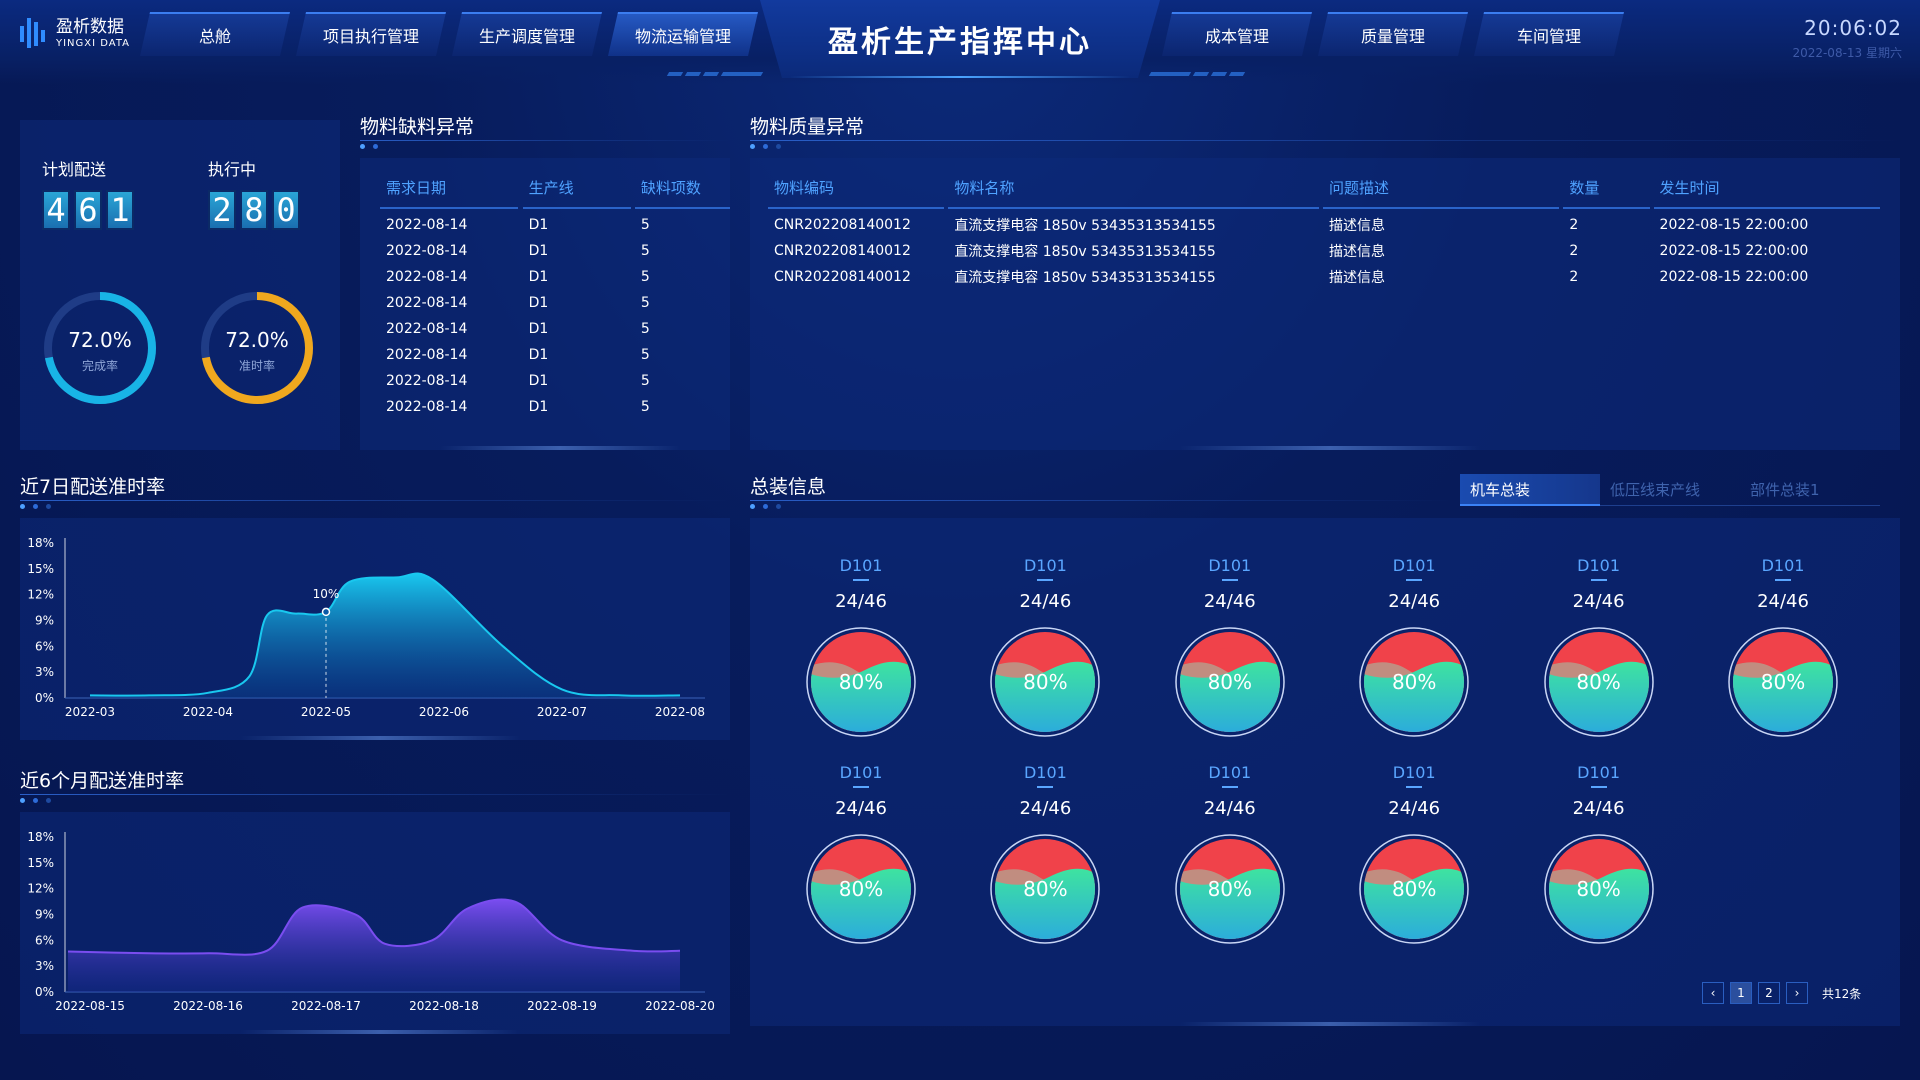 This screenshot has width=1920, height=1080. Describe the element at coordinates (683, 34) in the screenshot. I see `nav-item-logistics: 物流运输管理` at that location.